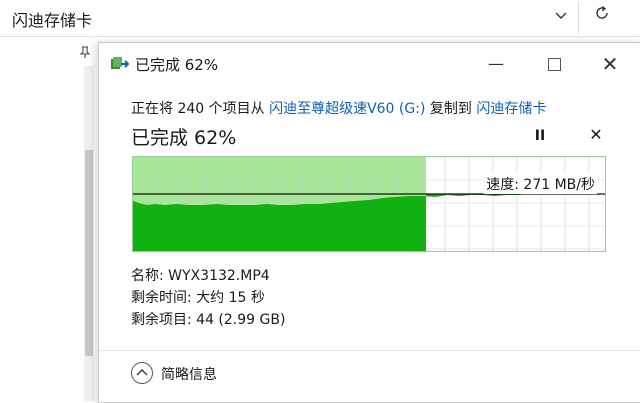 The width and height of the screenshot is (640, 403). Describe the element at coordinates (320, 18) in the screenshot. I see `explorer-address-bar: 闪迪存储卡` at that location.